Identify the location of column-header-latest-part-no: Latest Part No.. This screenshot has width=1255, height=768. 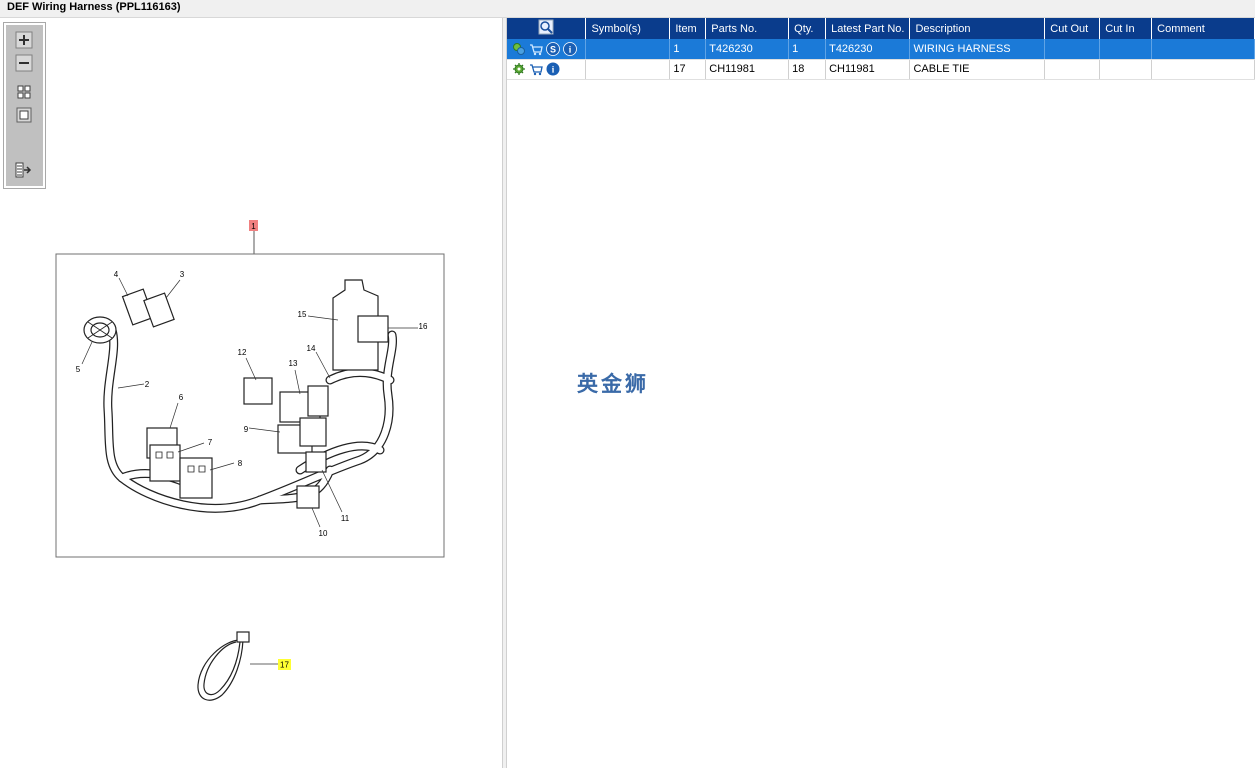
(868, 28).